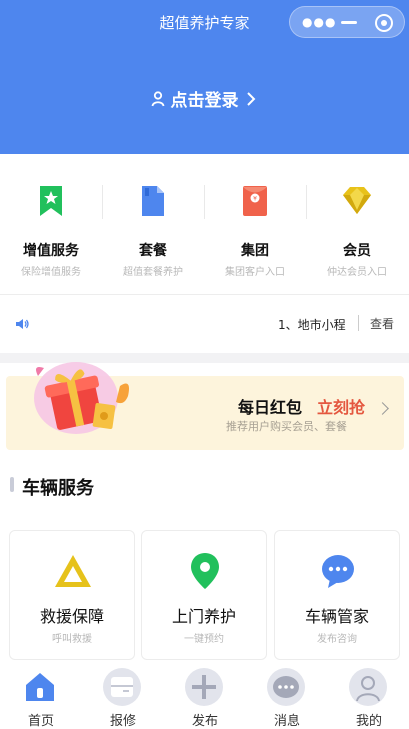  Describe the element at coordinates (341, 406) in the screenshot. I see `banner-action: 立刻抢` at that location.